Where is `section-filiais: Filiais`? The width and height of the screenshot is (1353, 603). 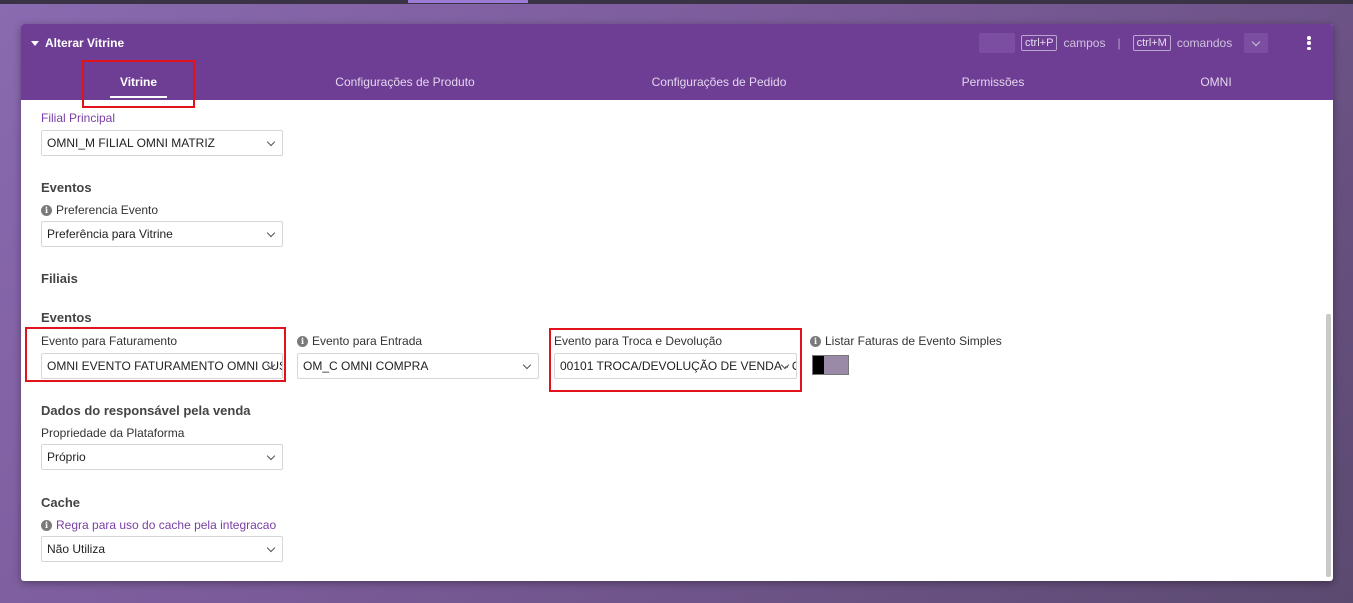 section-filiais: Filiais is located at coordinates (59, 278).